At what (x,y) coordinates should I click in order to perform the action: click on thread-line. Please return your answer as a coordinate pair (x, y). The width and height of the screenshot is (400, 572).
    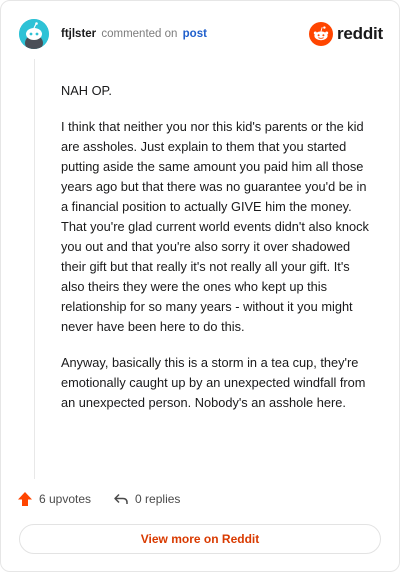
    Looking at the image, I should click on (34, 269).